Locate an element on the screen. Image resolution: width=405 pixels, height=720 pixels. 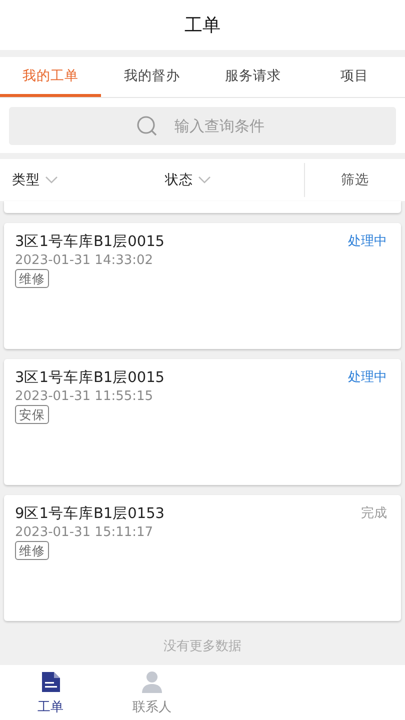
dropdown: 类型 is located at coordinates (88, 180).